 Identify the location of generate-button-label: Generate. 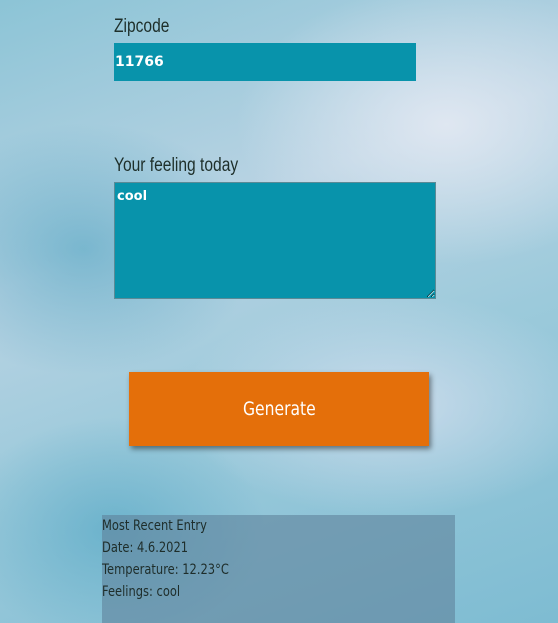
(279, 409).